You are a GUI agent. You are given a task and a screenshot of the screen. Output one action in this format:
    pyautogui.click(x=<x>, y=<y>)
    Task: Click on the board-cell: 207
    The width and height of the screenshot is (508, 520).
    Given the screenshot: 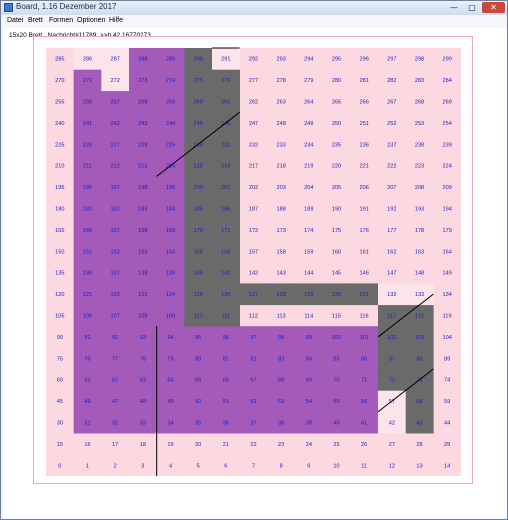 What is the action you would take?
    pyautogui.click(x=391, y=188)
    